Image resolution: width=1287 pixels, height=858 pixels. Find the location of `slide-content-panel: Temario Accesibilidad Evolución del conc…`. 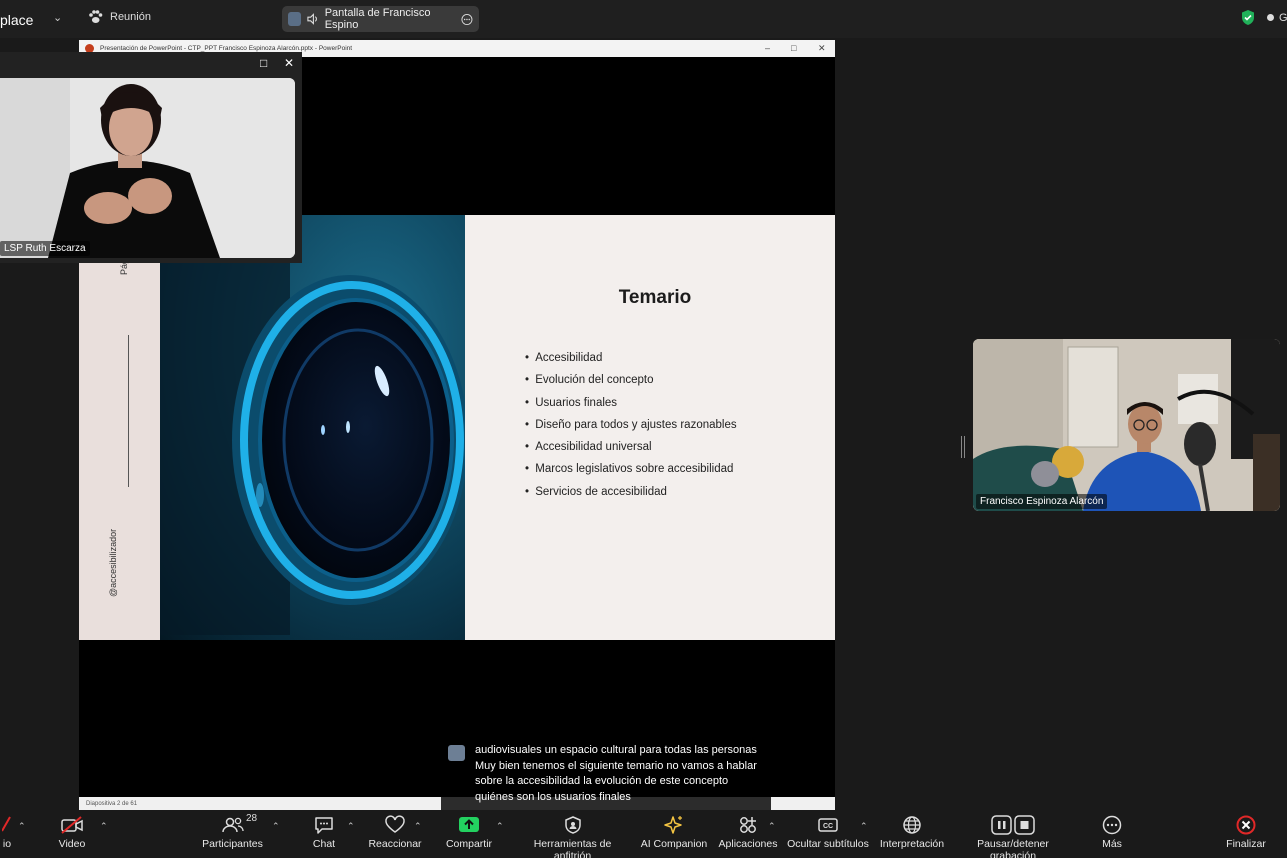

slide-content-panel: Temario Accesibilidad Evolución del conc… is located at coordinates (650, 427).